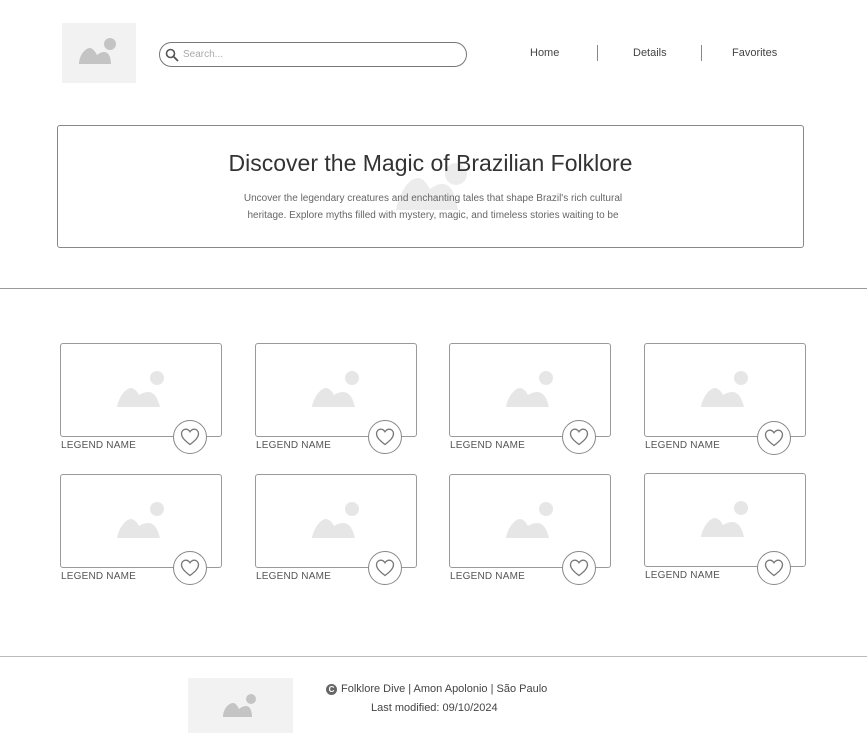  I want to click on footer-logo, so click(240, 705).